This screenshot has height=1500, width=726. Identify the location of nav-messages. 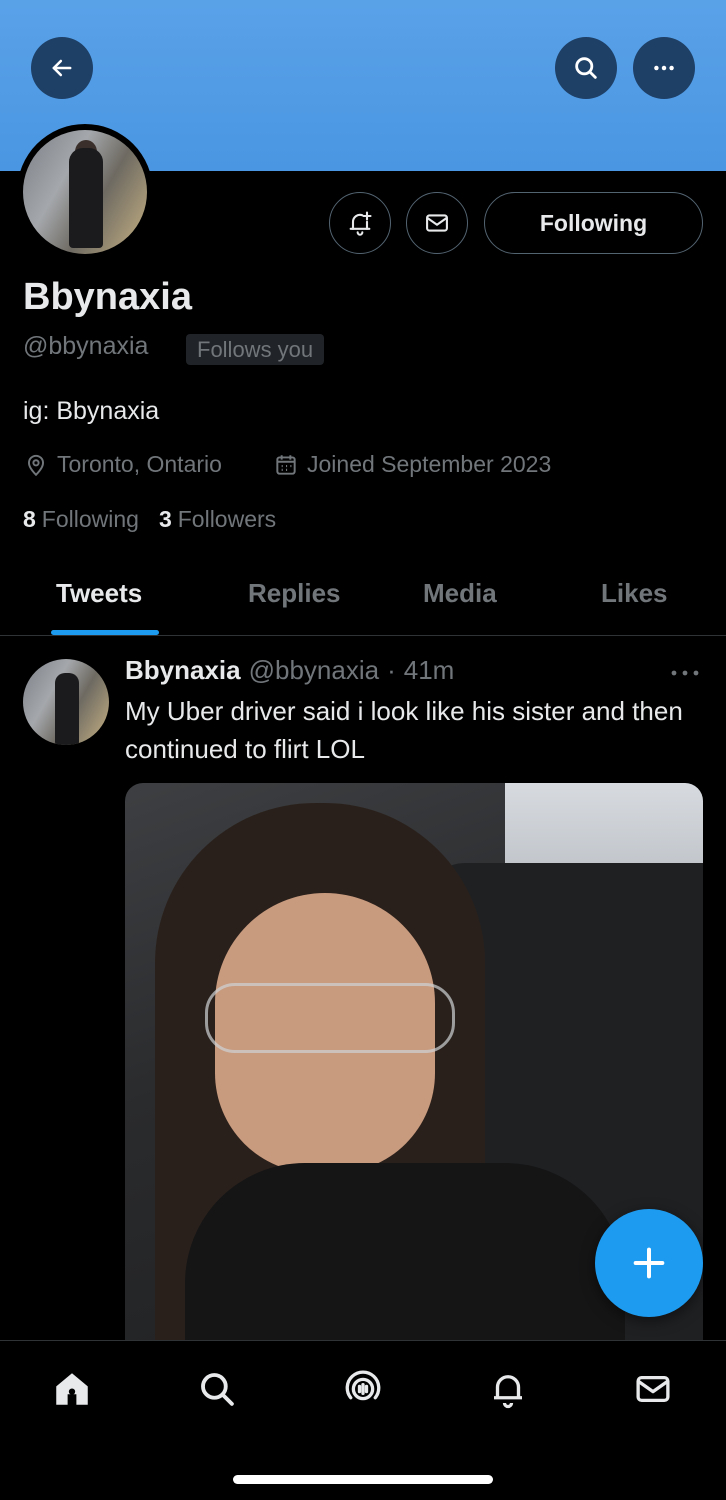
(653, 1389).